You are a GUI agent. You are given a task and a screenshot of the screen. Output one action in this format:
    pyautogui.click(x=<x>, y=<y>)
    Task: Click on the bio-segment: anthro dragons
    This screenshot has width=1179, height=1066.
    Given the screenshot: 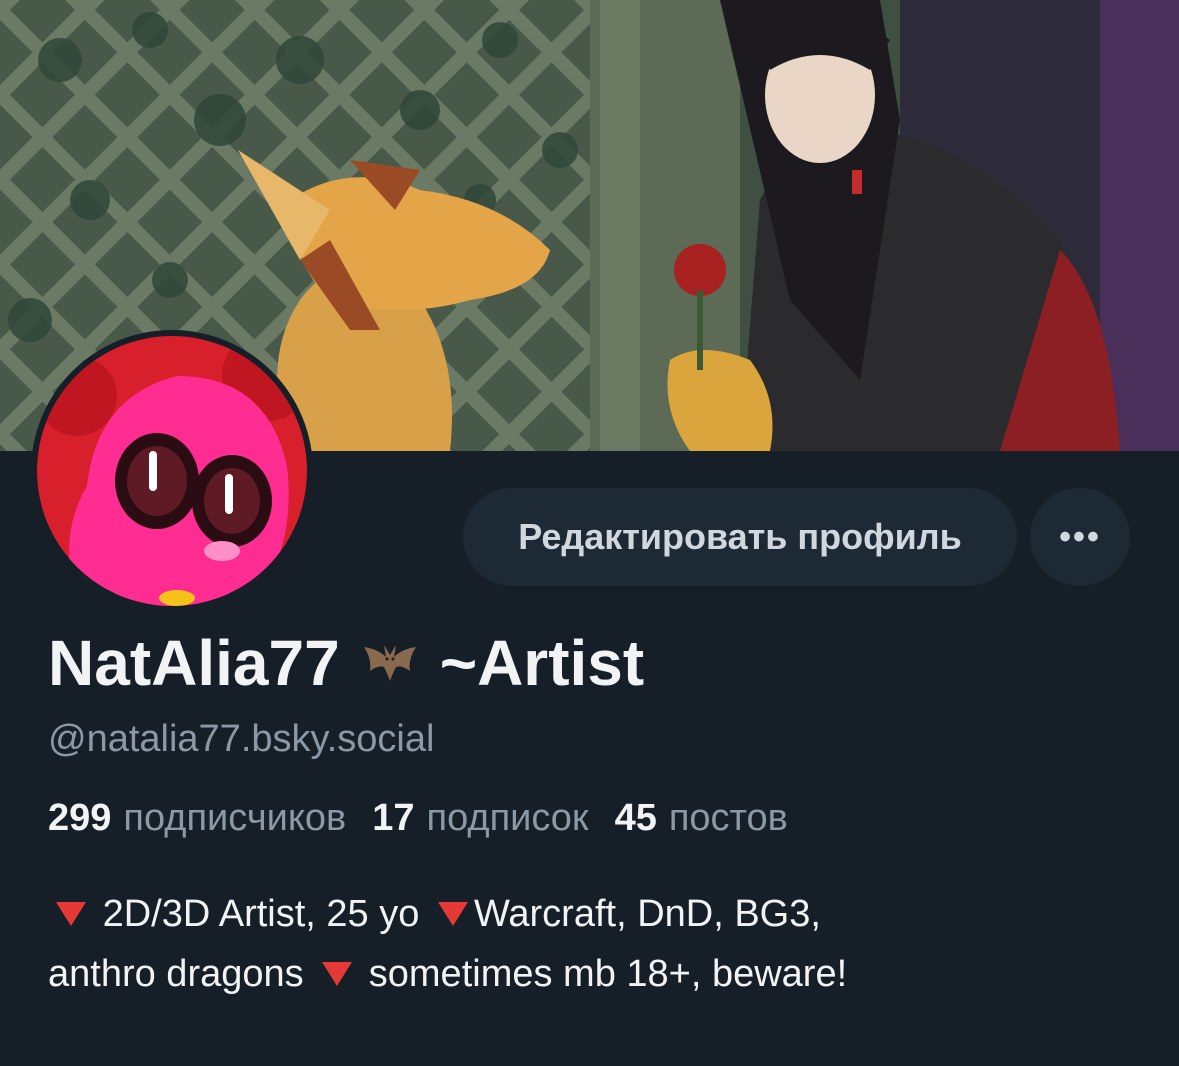 What is the action you would take?
    pyautogui.click(x=176, y=974)
    